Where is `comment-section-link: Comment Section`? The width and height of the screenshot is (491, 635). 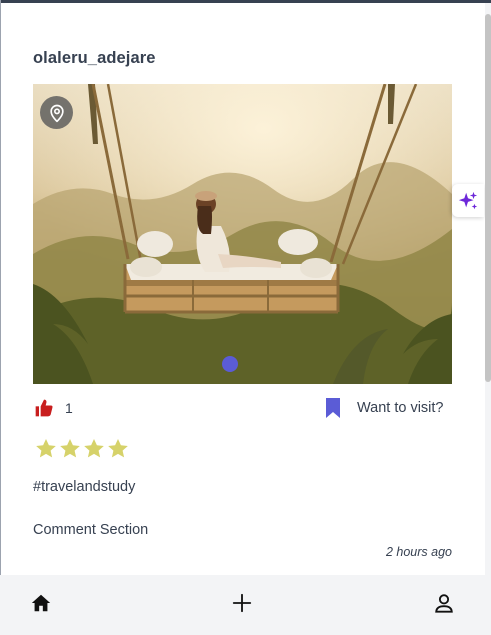 comment-section-link: Comment Section is located at coordinates (90, 530).